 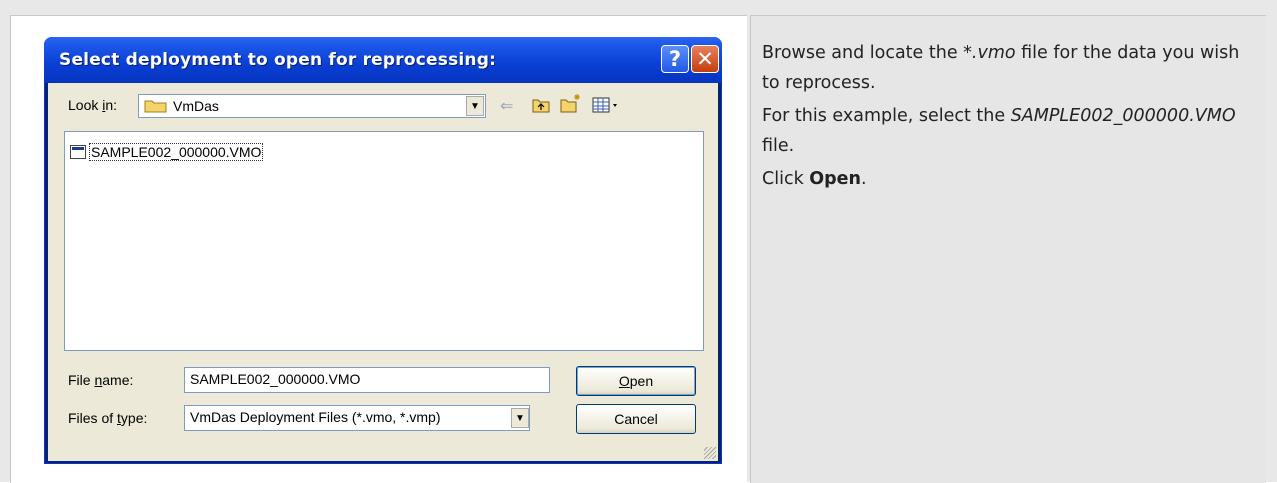 I want to click on look-in-combo: VmDas ▼, so click(x=312, y=106).